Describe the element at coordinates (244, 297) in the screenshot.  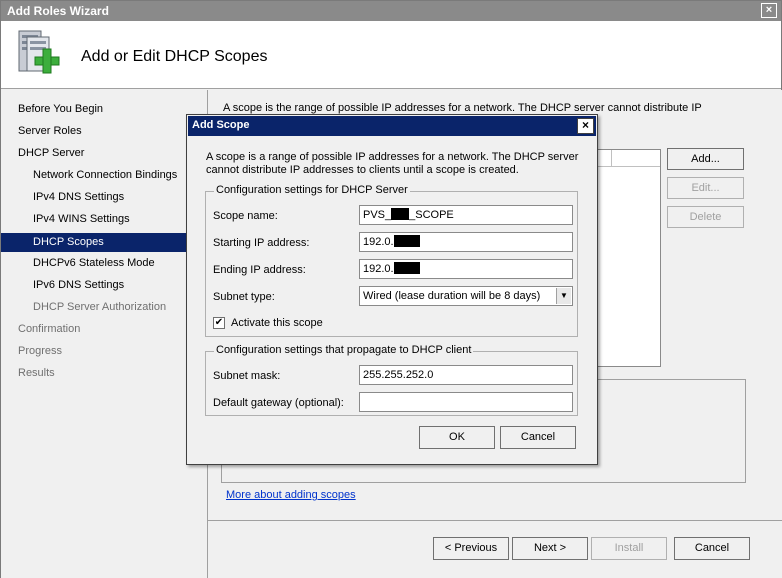
I see `subnet-type-label: Subnet type:` at that location.